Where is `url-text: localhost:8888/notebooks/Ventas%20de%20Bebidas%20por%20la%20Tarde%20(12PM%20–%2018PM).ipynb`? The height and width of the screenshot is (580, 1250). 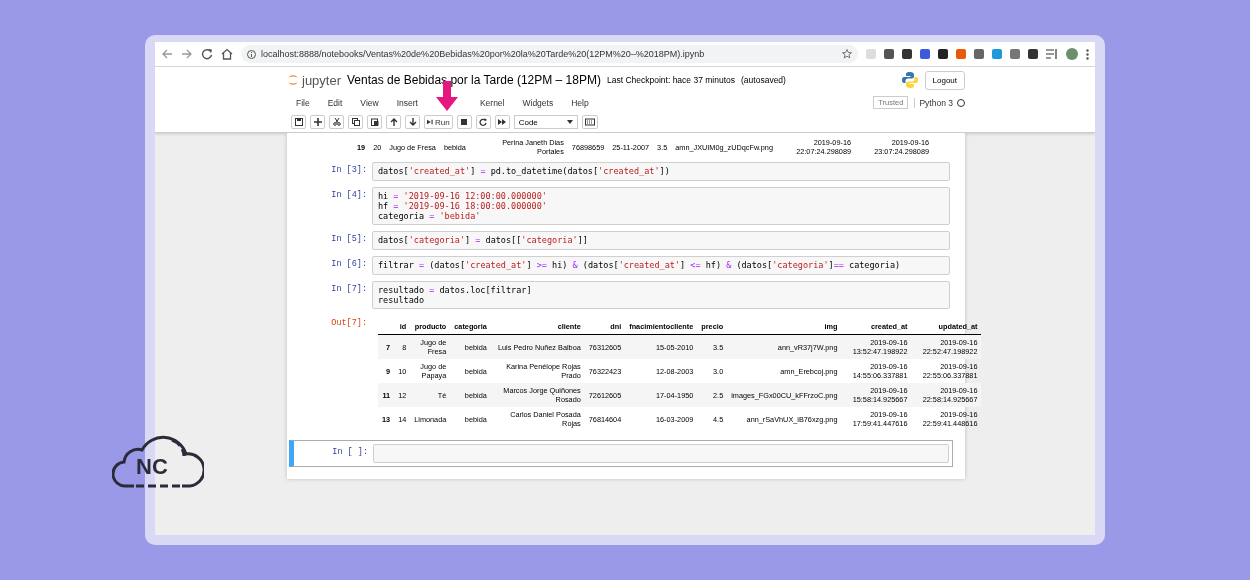
url-text: localhost:8888/notebooks/Ventas%20de%20Bebidas%20por%20la%20Tarde%20(12PM%20–%2018PM).ipynb is located at coordinates (483, 54).